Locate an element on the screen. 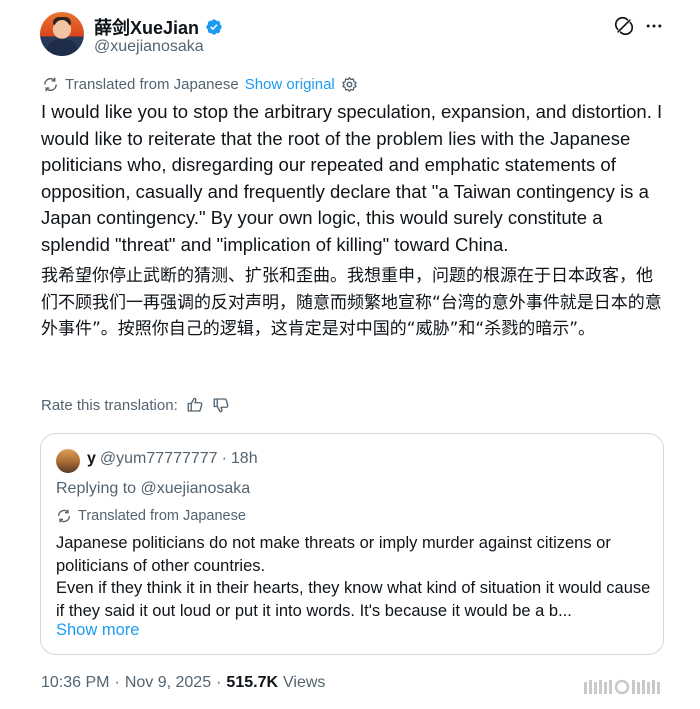 This screenshot has width=700, height=709. watermark-logo is located at coordinates (622, 687).